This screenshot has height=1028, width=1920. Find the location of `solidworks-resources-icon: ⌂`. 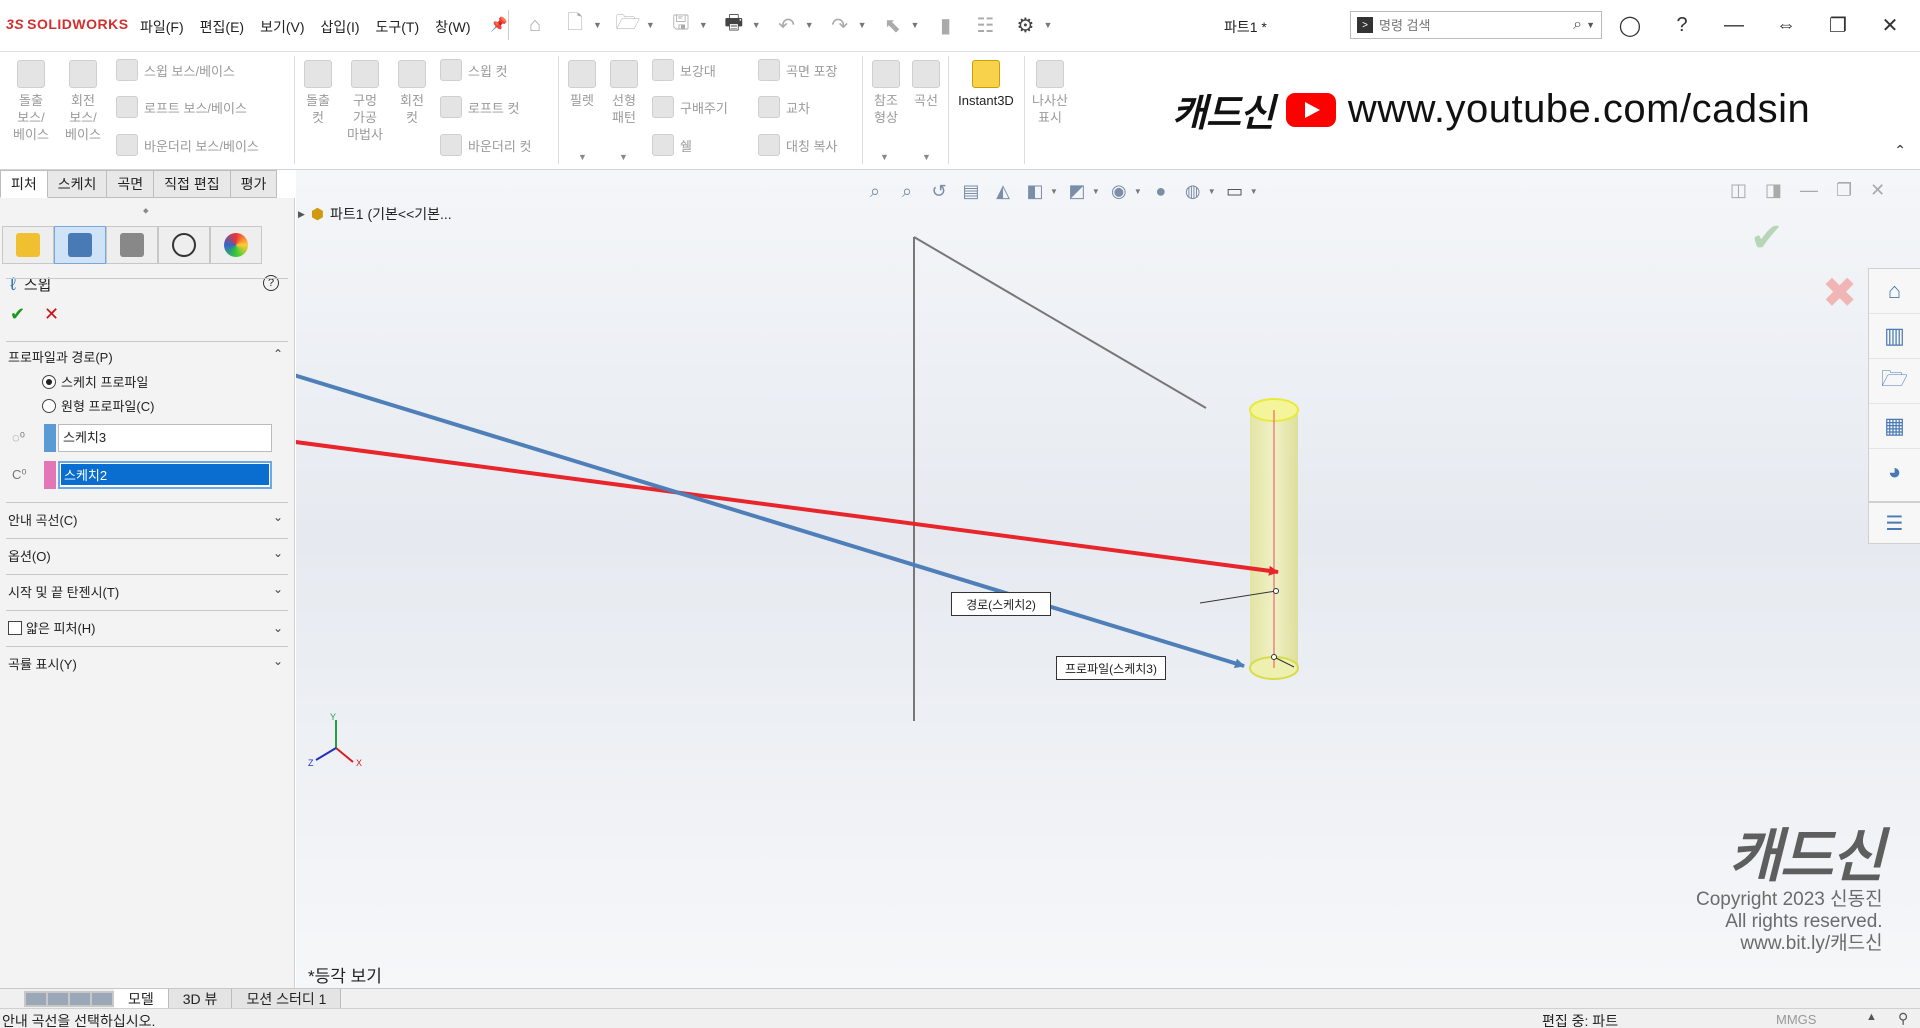

solidworks-resources-icon: ⌂ is located at coordinates (1894, 291).